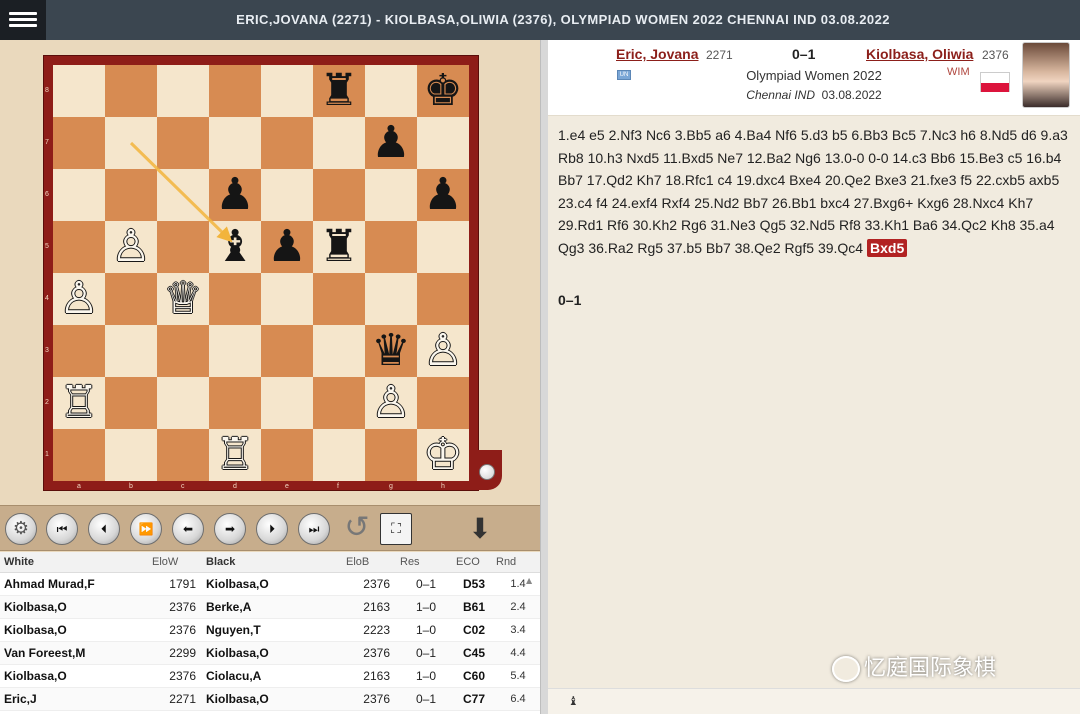 This screenshot has width=1080, height=714. What do you see at coordinates (183, 299) in the screenshot?
I see `white-queen-icon: ♕` at bounding box center [183, 299].